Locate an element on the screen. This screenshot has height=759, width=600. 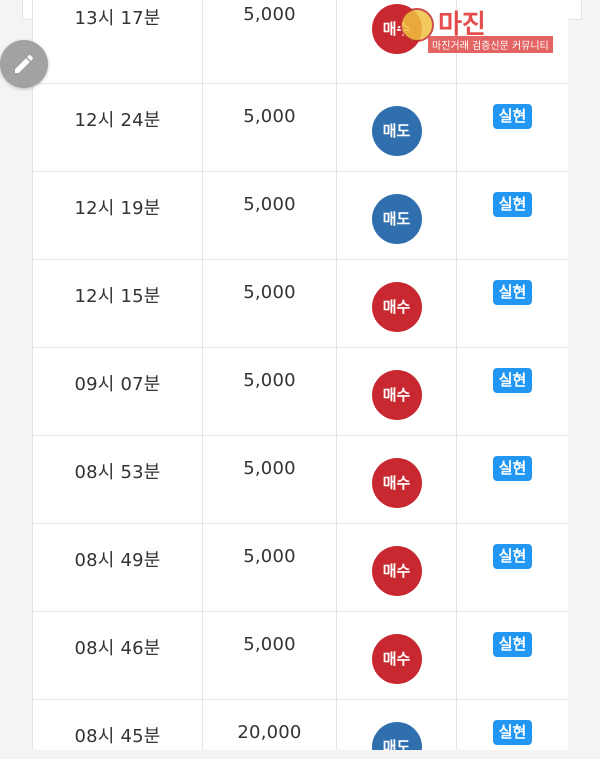
table-row: 12시 15분 5,000 매수 실현 is located at coordinates (300, 303).